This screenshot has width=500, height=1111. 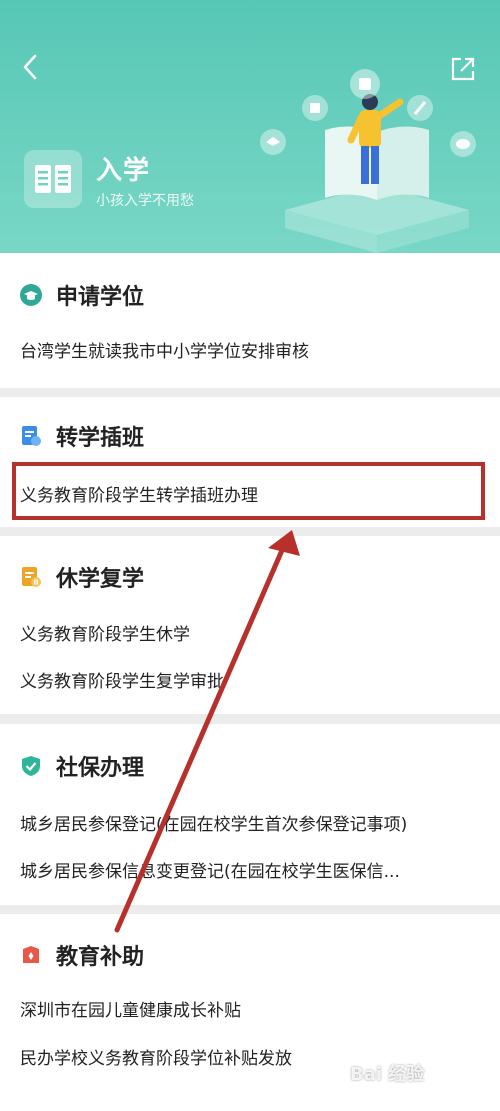 What do you see at coordinates (100, 297) in the screenshot?
I see `section-title: 申请学位` at bounding box center [100, 297].